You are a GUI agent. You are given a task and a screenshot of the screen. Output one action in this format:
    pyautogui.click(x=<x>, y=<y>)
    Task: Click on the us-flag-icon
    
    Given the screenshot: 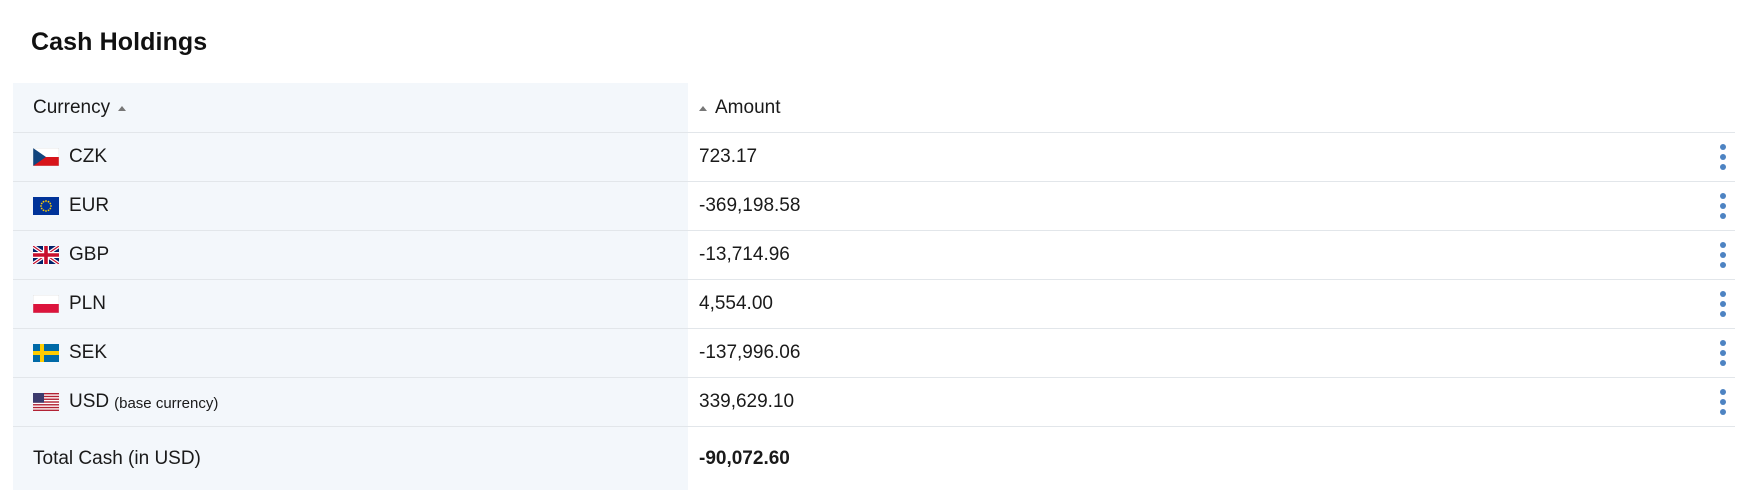 What is the action you would take?
    pyautogui.click(x=46, y=402)
    